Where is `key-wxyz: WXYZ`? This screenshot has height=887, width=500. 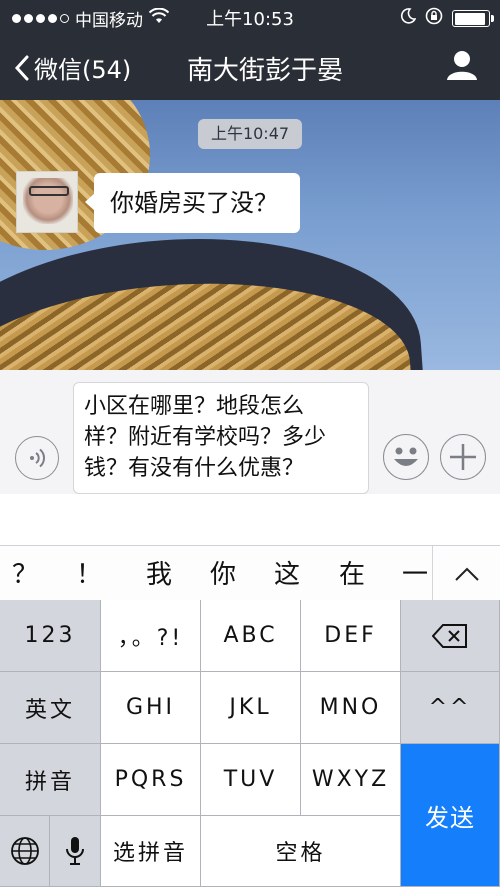
key-wxyz: WXYZ is located at coordinates (351, 780).